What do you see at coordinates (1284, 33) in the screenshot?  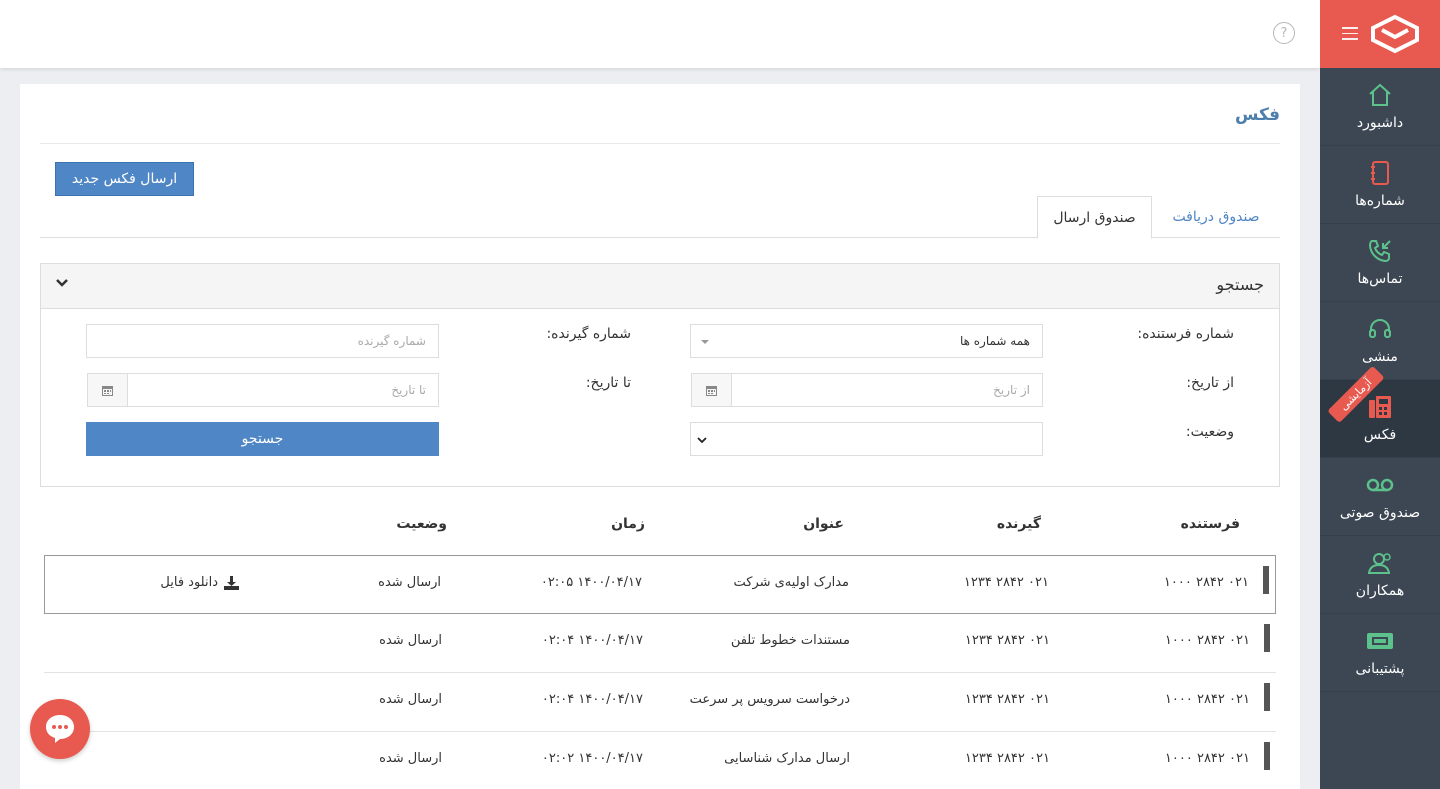 I see `help-icon: ?` at bounding box center [1284, 33].